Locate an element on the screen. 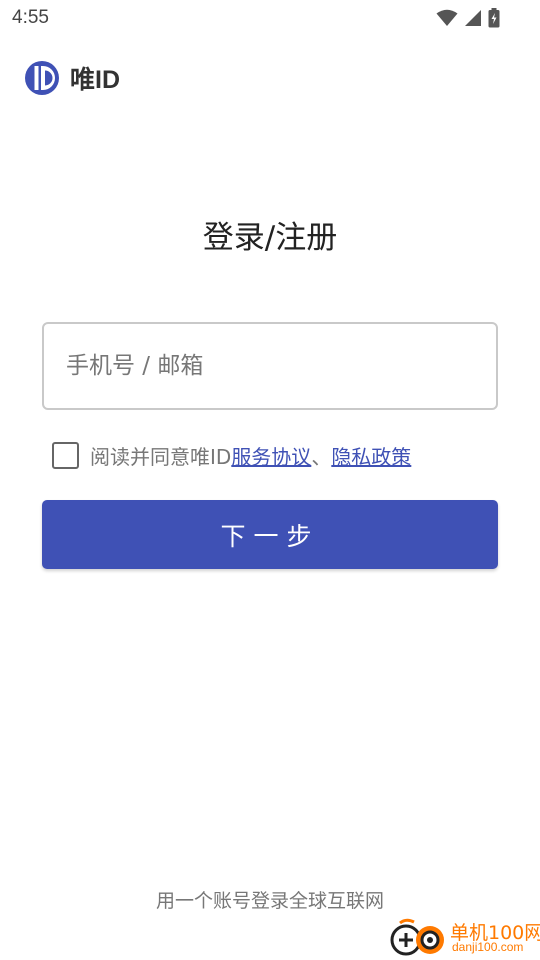 The width and height of the screenshot is (540, 960). status-time: 4:55 is located at coordinates (30, 17).